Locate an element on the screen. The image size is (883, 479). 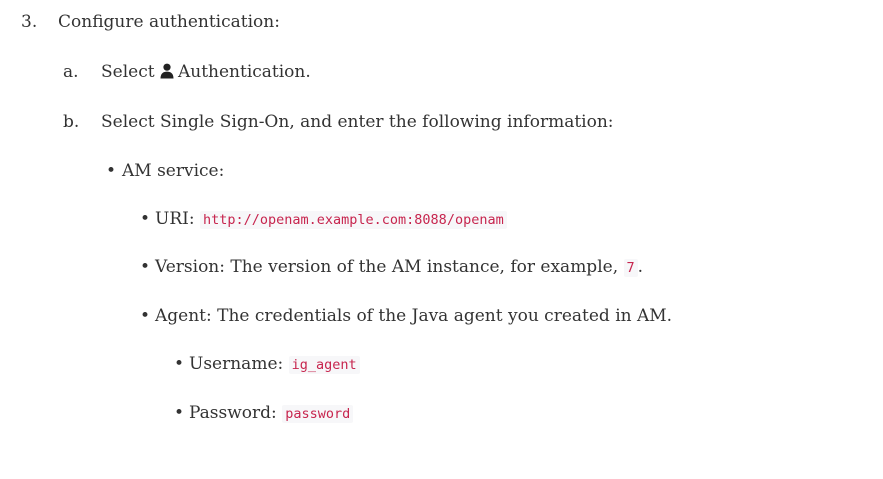
password-line: Password: password is located at coordinates (271, 413).